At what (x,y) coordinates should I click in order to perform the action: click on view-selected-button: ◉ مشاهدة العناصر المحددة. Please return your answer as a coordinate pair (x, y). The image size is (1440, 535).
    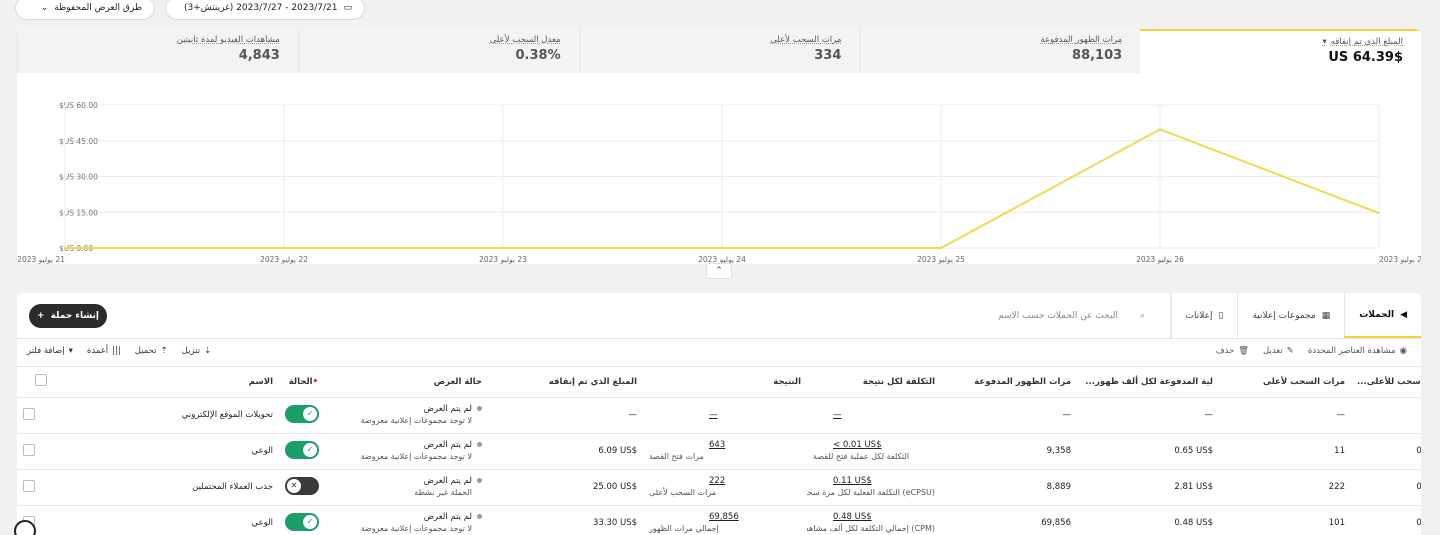
    Looking at the image, I should click on (1357, 351).